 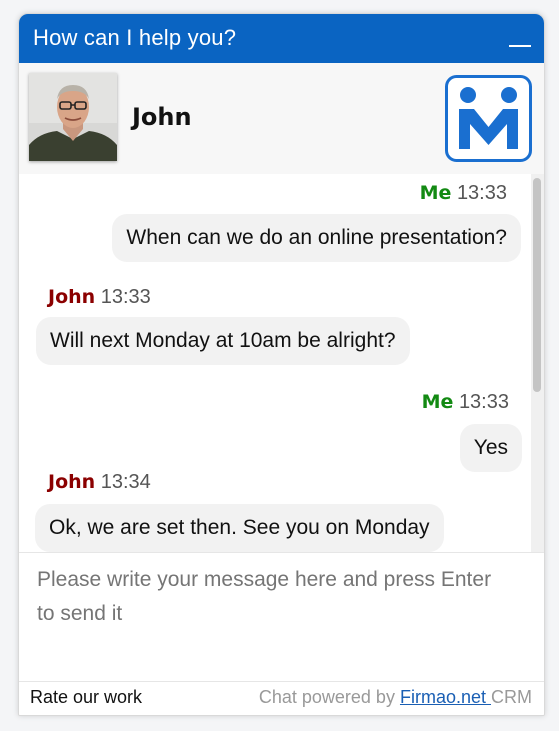 I want to click on message-meta: John 13:33, so click(x=99, y=297).